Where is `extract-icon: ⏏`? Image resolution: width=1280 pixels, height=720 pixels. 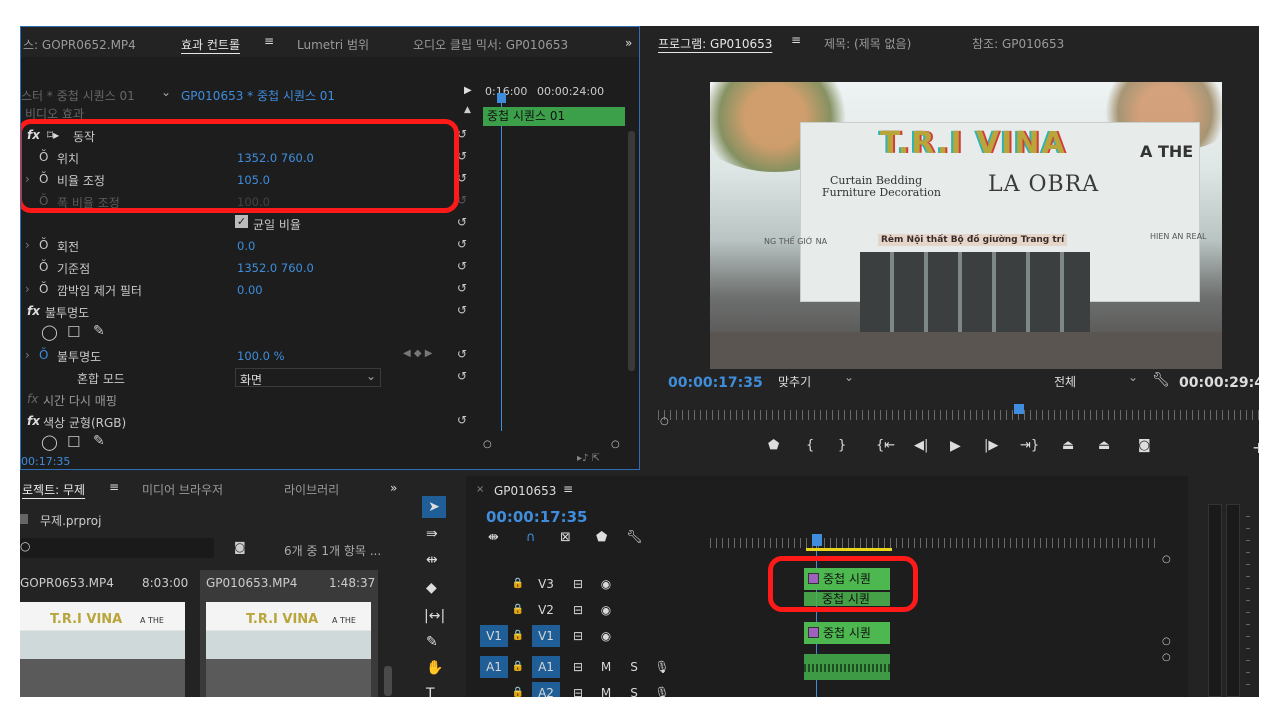 extract-icon: ⏏ is located at coordinates (1104, 445).